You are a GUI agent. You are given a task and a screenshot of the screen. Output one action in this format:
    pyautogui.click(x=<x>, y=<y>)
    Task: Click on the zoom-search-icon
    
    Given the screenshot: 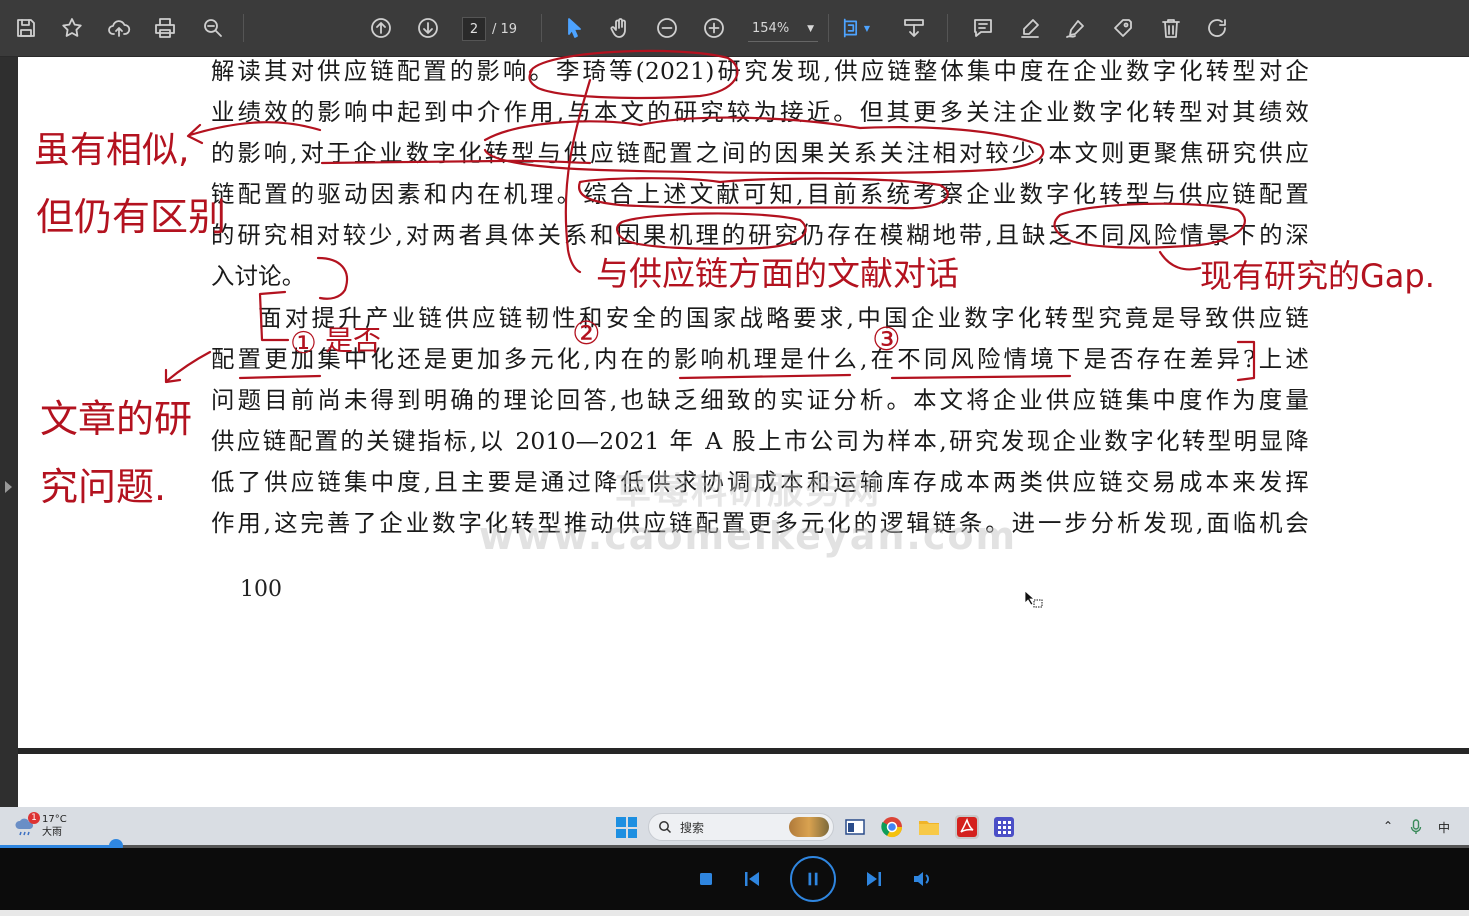 What is the action you would take?
    pyautogui.click(x=213, y=28)
    